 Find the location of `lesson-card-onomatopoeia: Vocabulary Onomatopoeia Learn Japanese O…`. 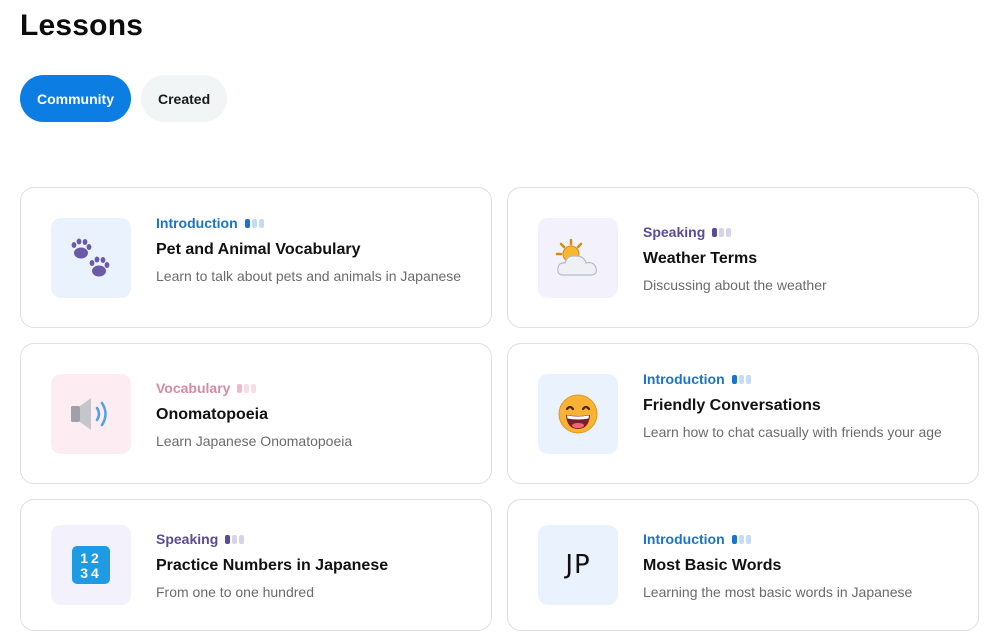

lesson-card-onomatopoeia: Vocabulary Onomatopoeia Learn Japanese O… is located at coordinates (256, 413).